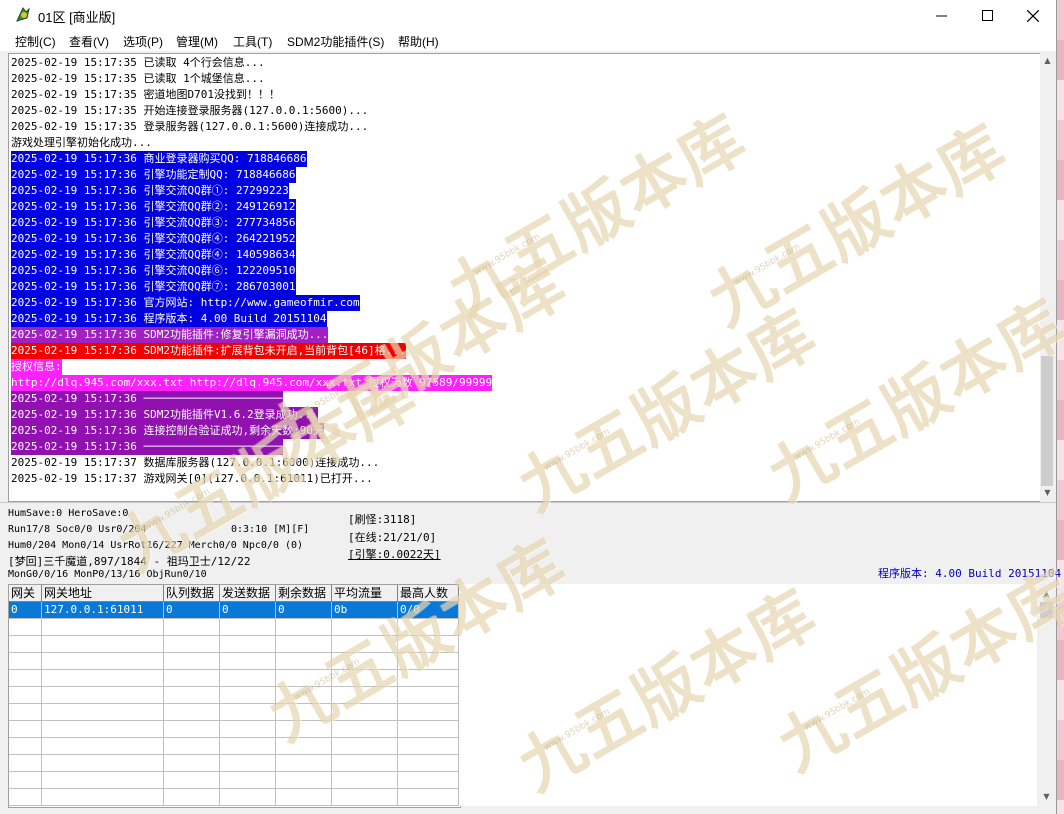  Describe the element at coordinates (365, 610) in the screenshot. I see `table-cell: 0b` at that location.